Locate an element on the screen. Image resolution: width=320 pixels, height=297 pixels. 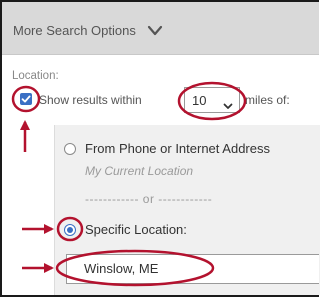
current-location-text: My Current Location is located at coordinates (139, 171).